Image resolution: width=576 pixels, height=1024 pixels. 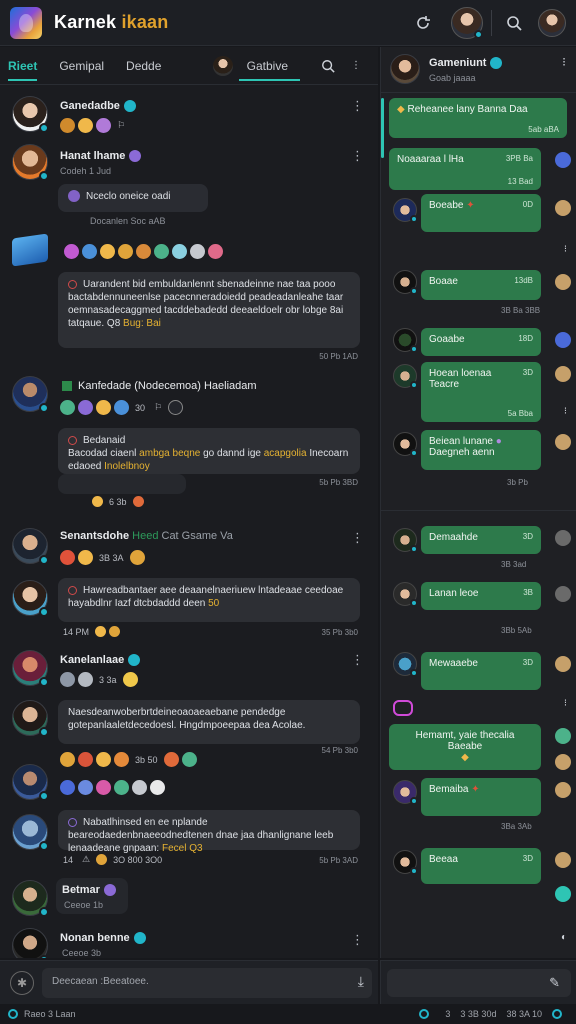 I want to click on message-bubble: Beeaa 3D, so click(x=481, y=866).